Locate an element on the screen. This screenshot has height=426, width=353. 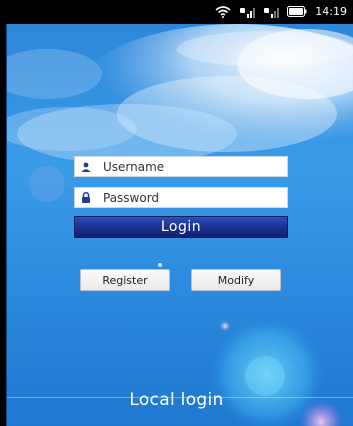
modify-button-label: Modify is located at coordinates (236, 280).